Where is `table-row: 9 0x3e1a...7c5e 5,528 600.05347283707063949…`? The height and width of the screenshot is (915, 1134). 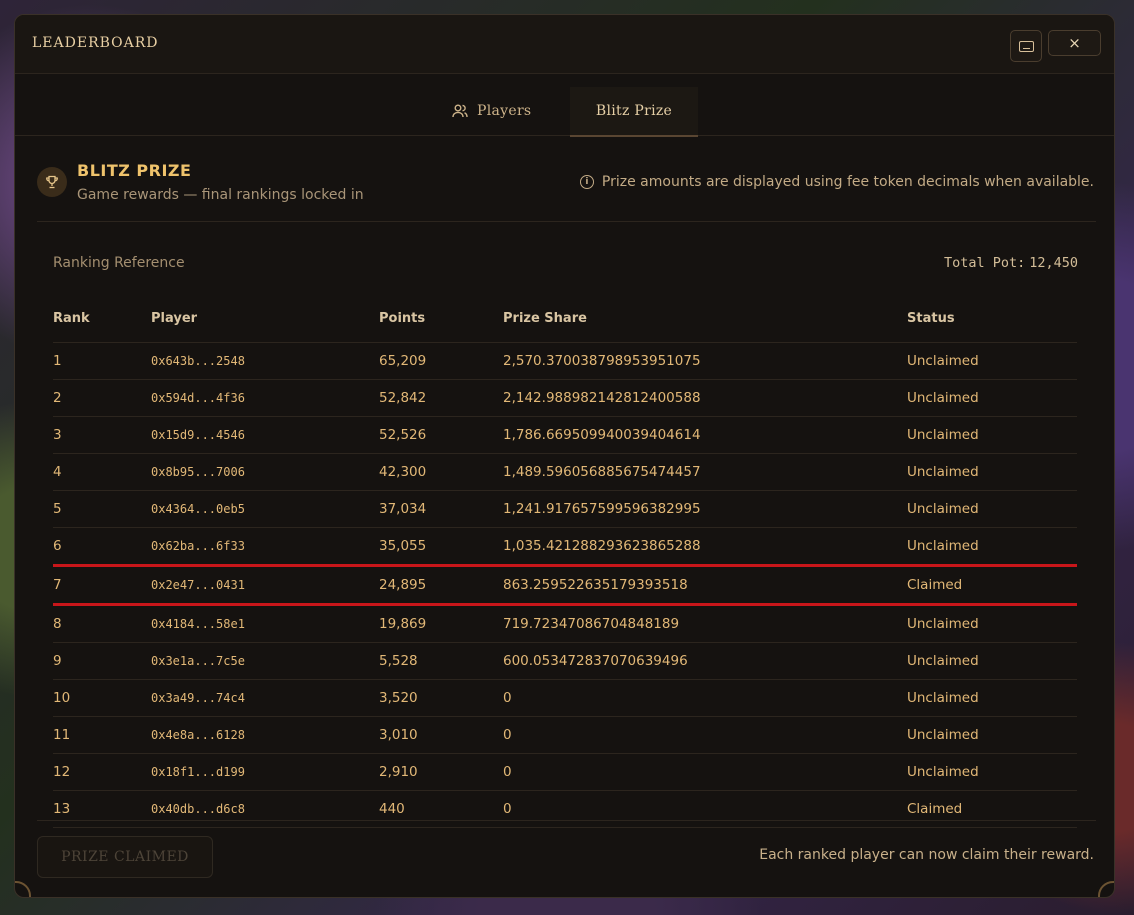 table-row: 9 0x3e1a...7c5e 5,528 600.05347283707063949… is located at coordinates (565, 661).